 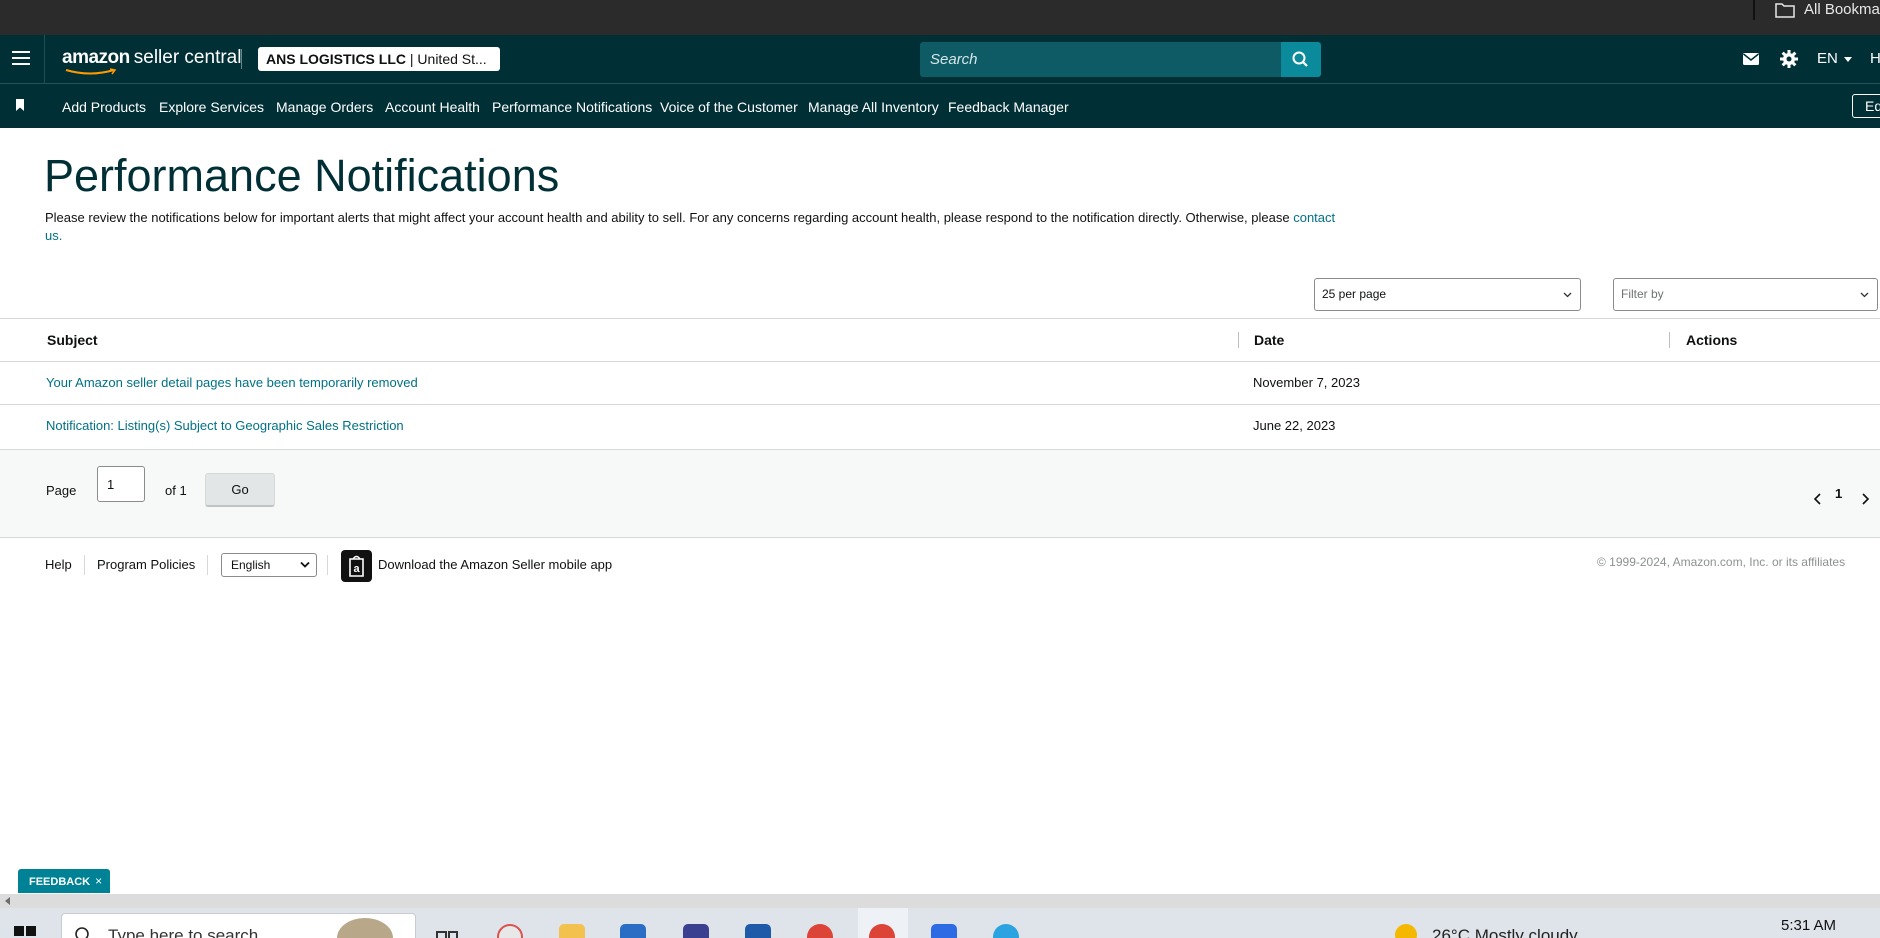 I want to click on language-selector: EN, so click(x=1834, y=58).